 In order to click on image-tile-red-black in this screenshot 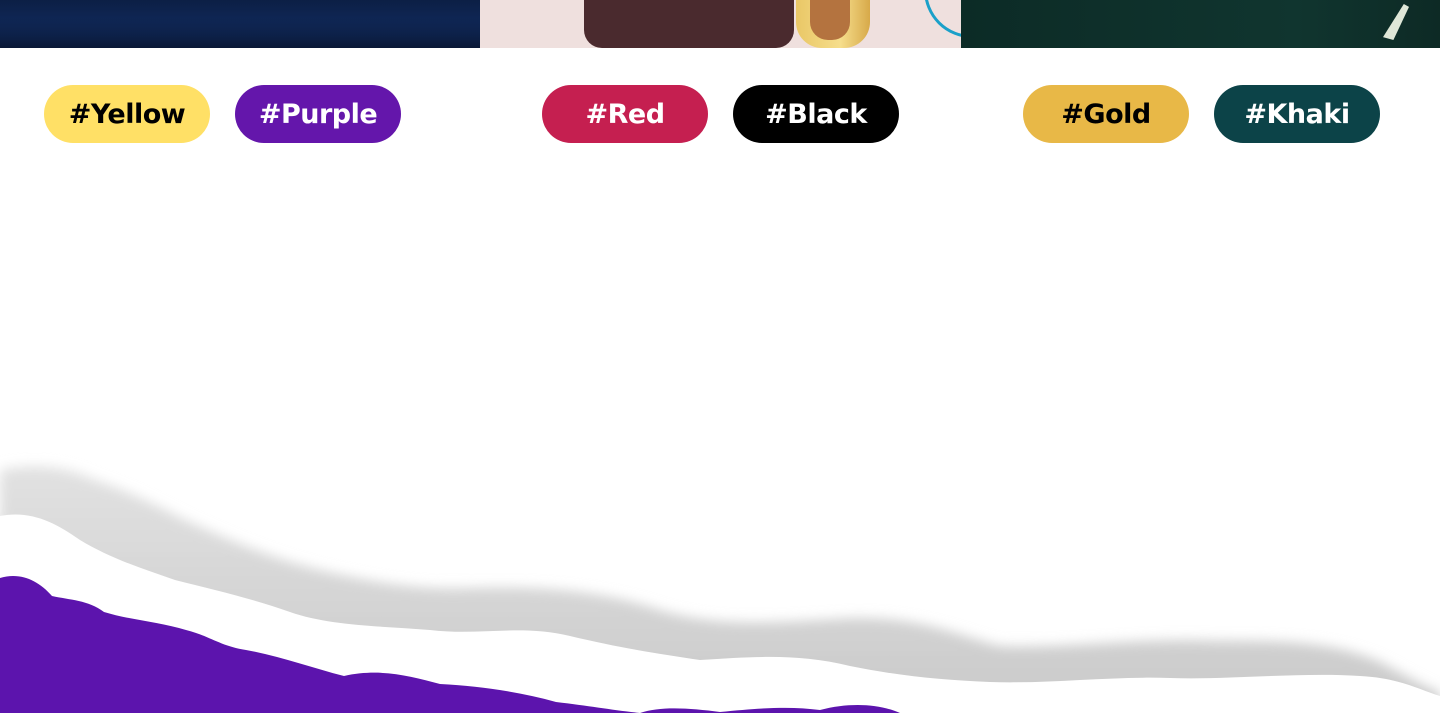, I will do `click(720, 24)`.